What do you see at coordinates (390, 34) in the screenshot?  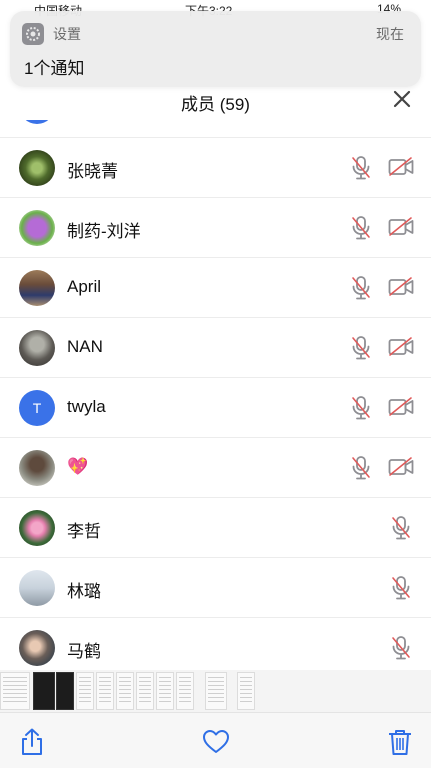 I see `notification-time: 现在` at bounding box center [390, 34].